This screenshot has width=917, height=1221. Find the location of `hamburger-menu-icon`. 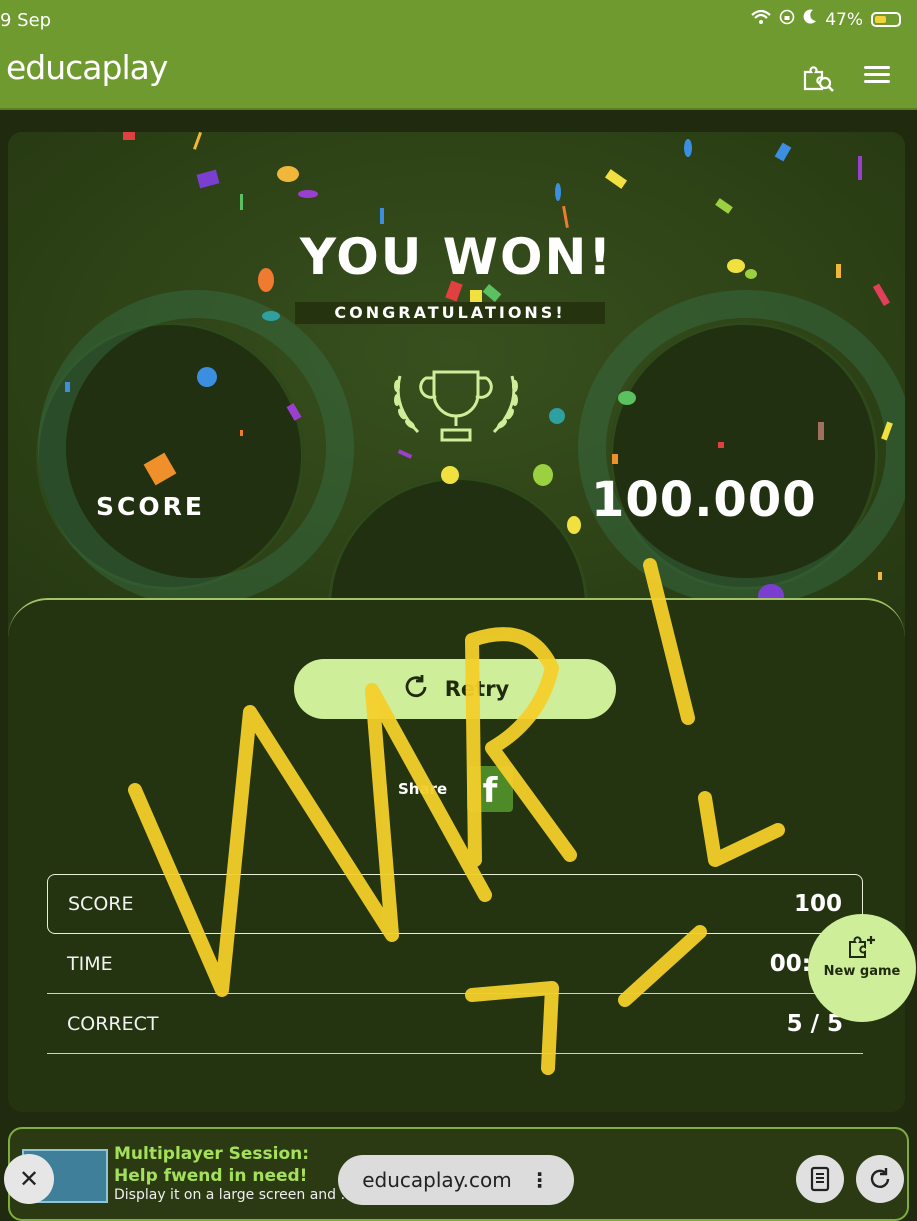

hamburger-menu-icon is located at coordinates (877, 75).